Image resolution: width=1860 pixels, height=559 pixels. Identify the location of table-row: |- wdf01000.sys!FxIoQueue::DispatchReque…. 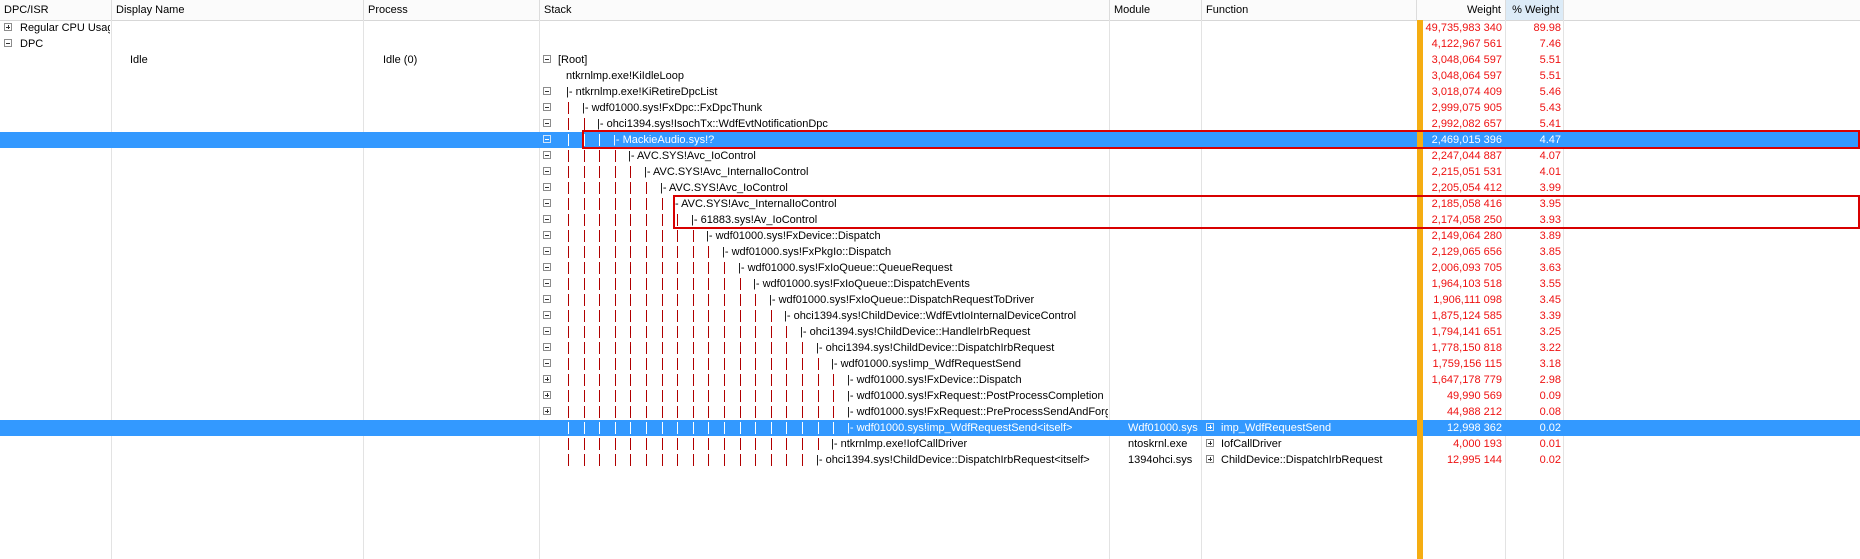
(930, 300).